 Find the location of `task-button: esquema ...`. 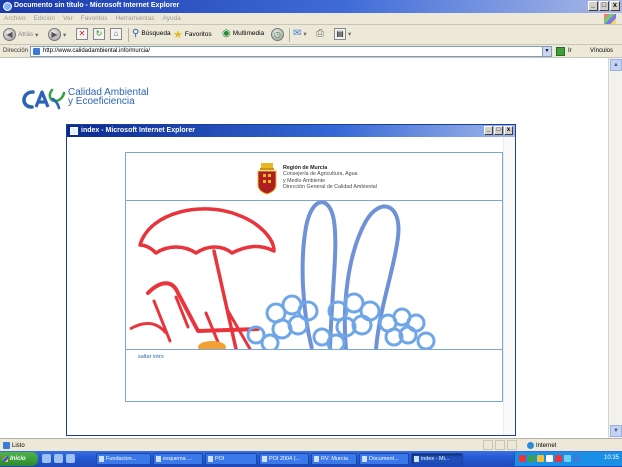

task-button: esquema ... is located at coordinates (178, 459).